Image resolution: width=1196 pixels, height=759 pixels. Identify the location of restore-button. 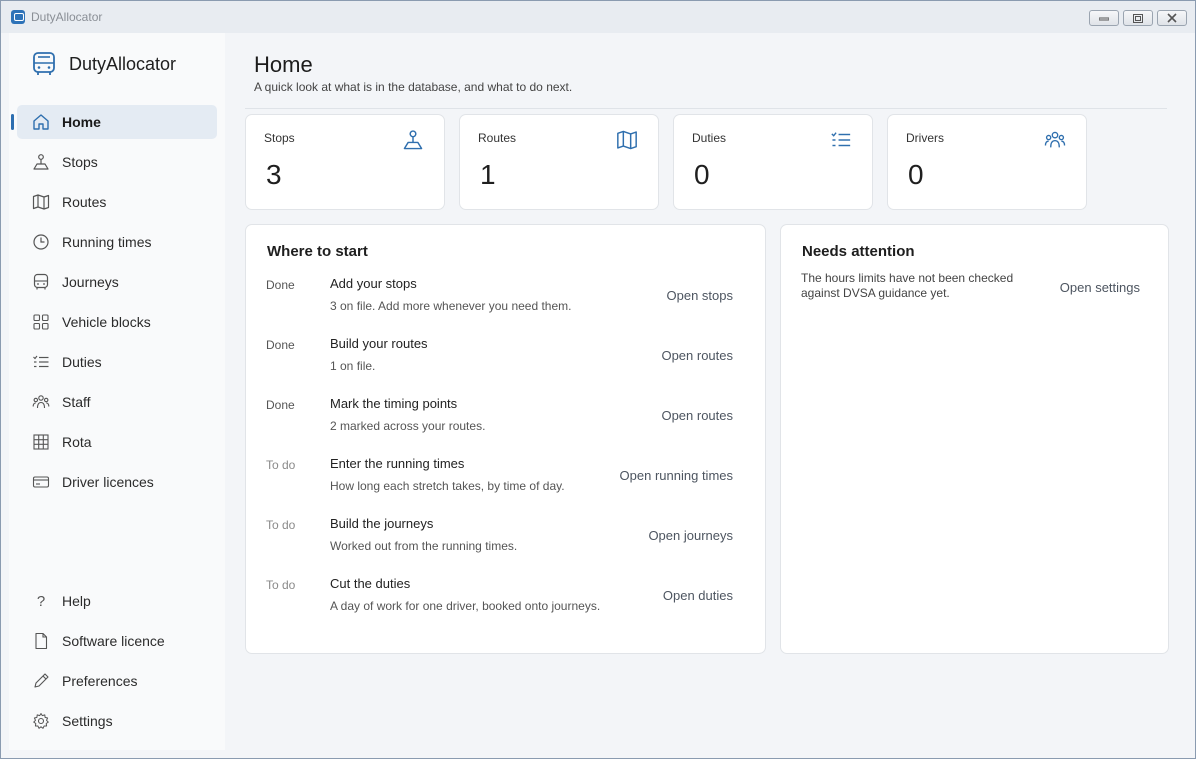
(1138, 18).